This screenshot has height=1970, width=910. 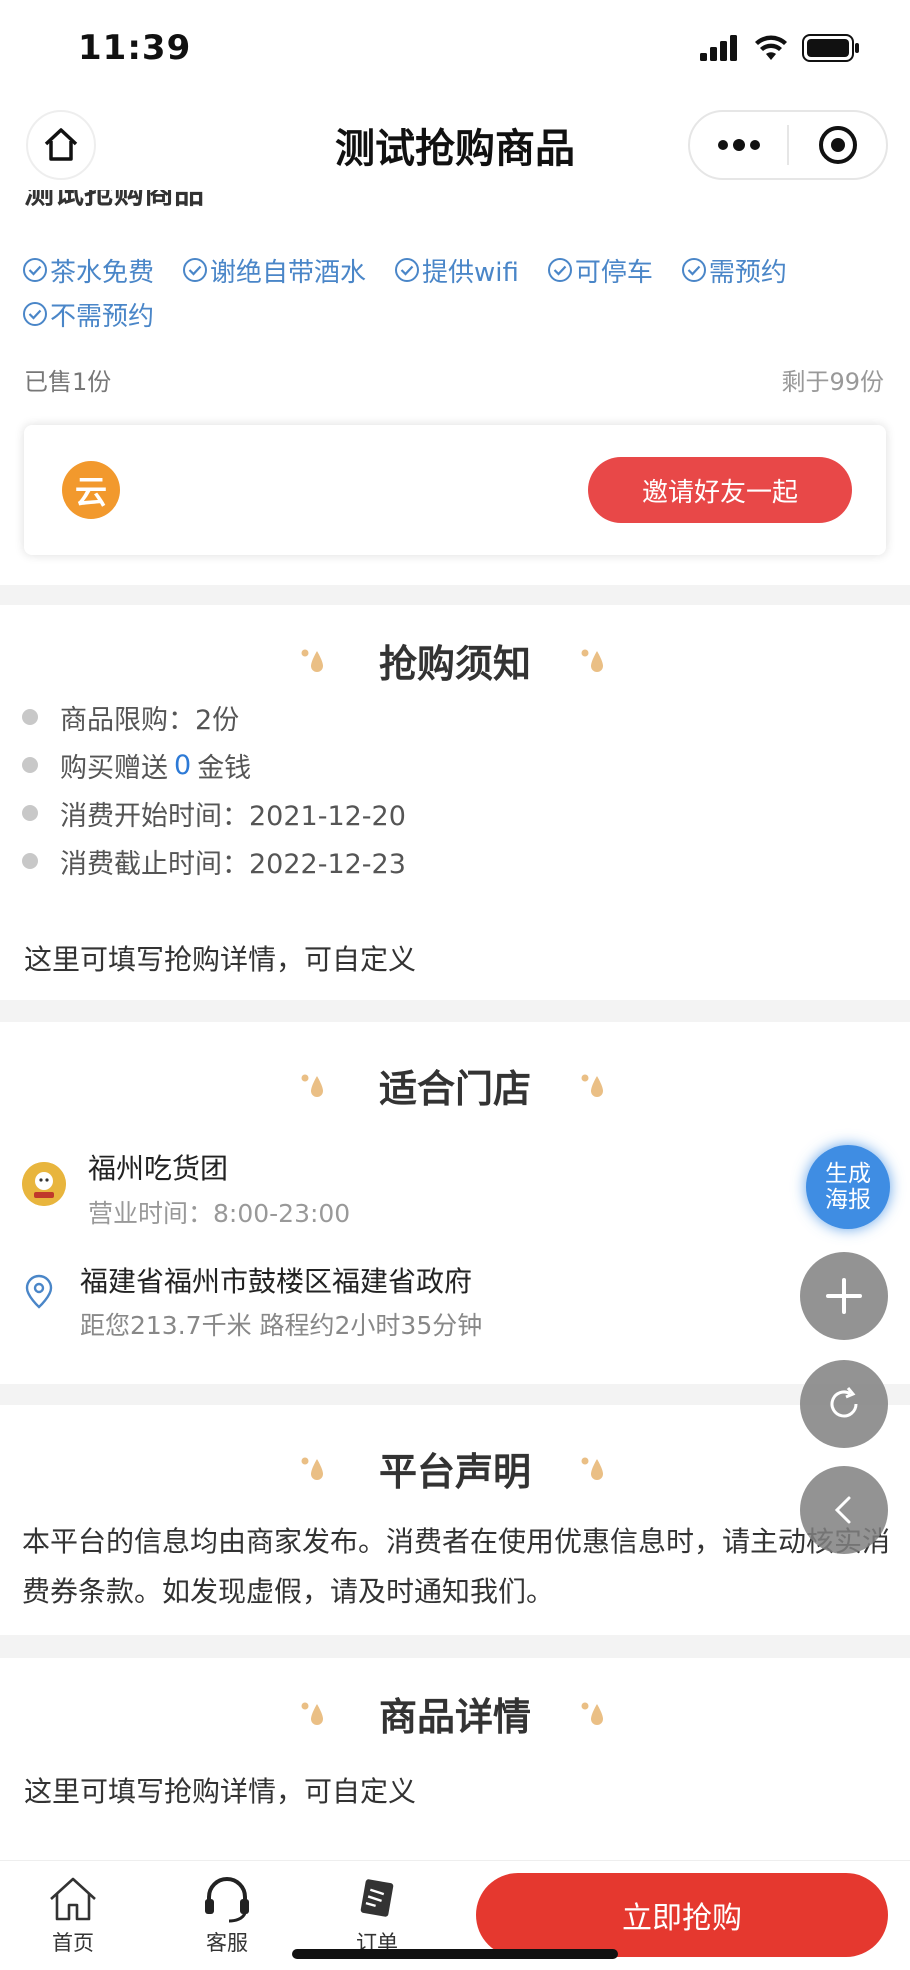 I want to click on section-title: 平台声明, so click(x=454, y=1472).